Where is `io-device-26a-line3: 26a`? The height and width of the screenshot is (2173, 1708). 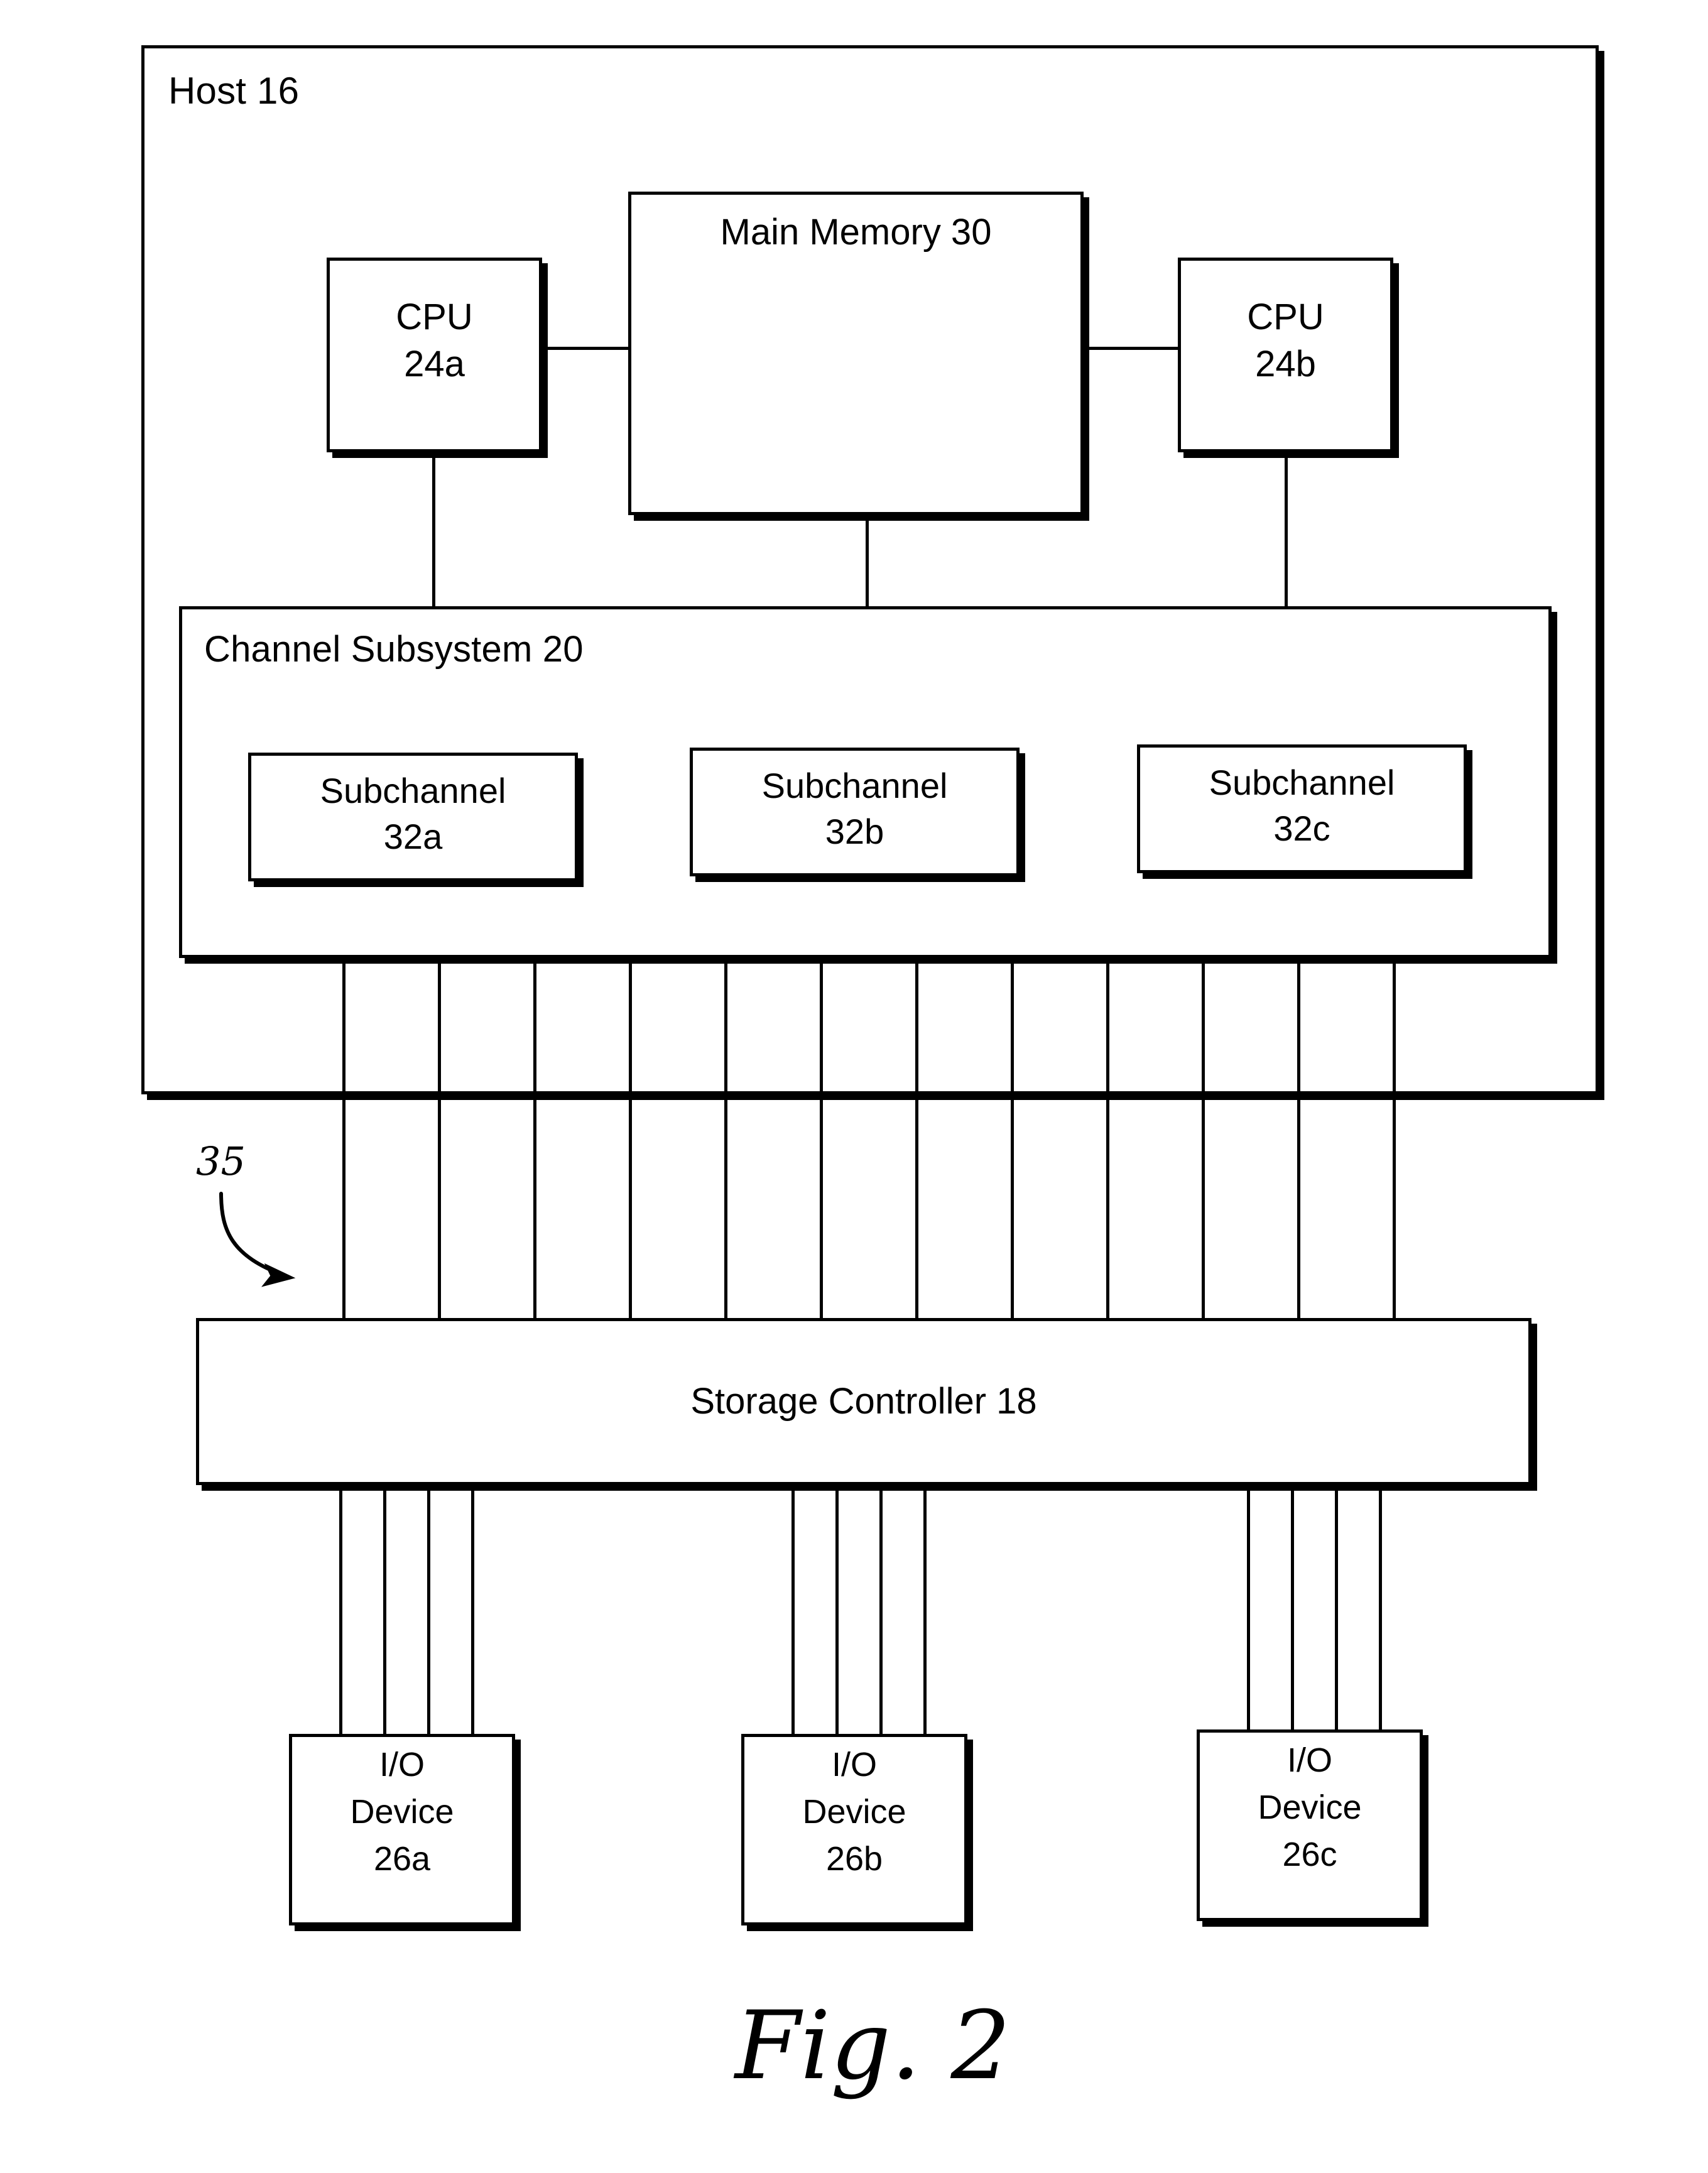 io-device-26a-line3: 26a is located at coordinates (402, 1859).